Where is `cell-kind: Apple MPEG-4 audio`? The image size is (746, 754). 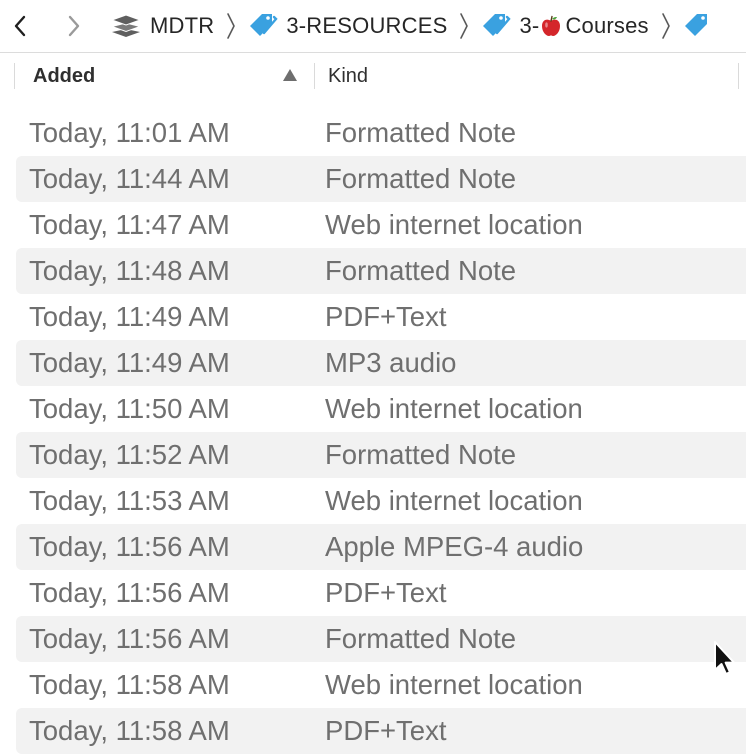
cell-kind: Apple MPEG-4 audio is located at coordinates (454, 546).